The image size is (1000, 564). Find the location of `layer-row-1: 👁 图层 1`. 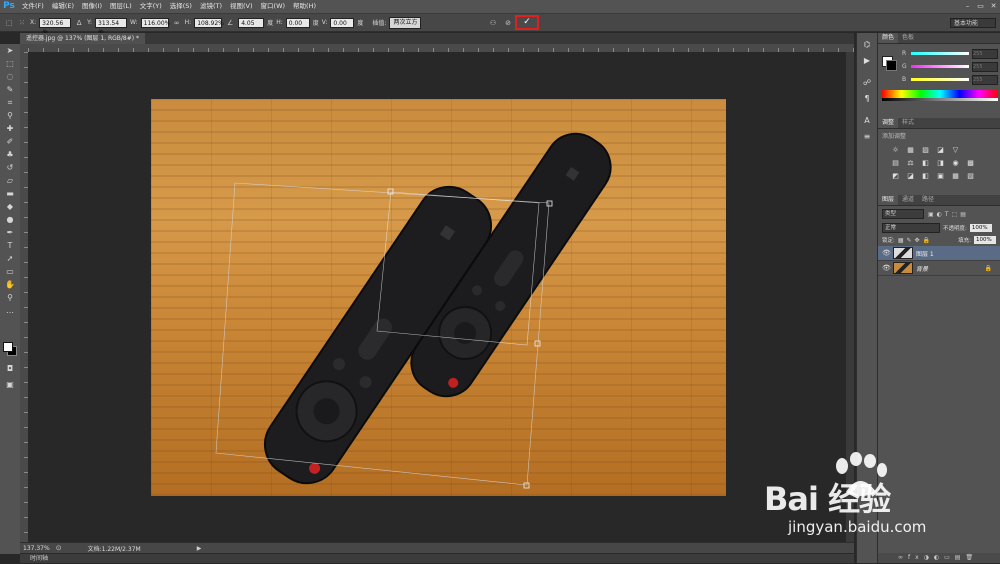

layer-row-1: 👁 图层 1 is located at coordinates (939, 253).